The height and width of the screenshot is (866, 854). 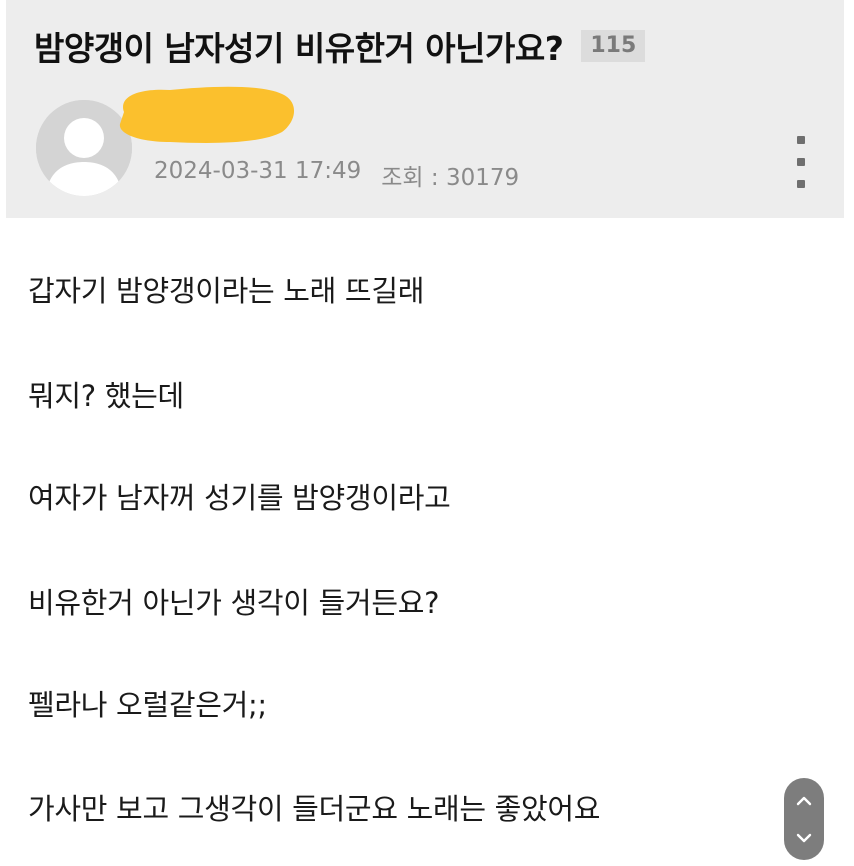 I want to click on more-options-button, so click(x=801, y=162).